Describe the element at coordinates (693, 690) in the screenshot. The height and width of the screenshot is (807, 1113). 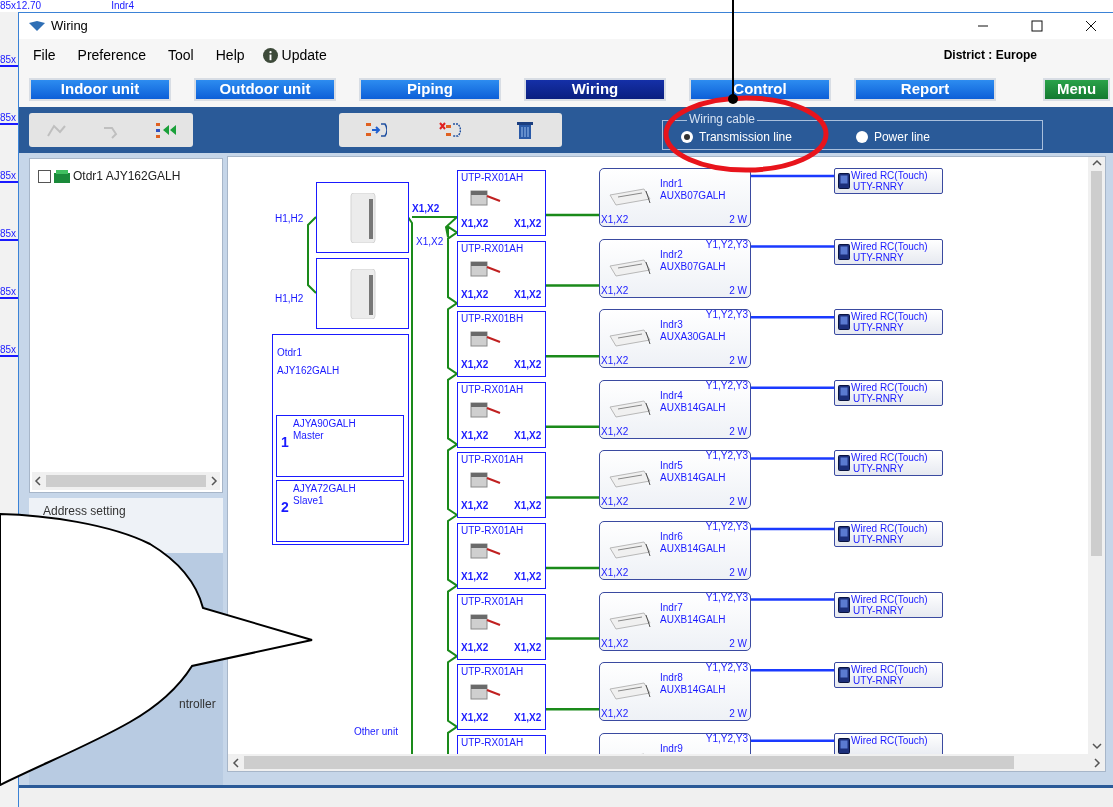
I see `unit-model: AUXB14GALH` at that location.